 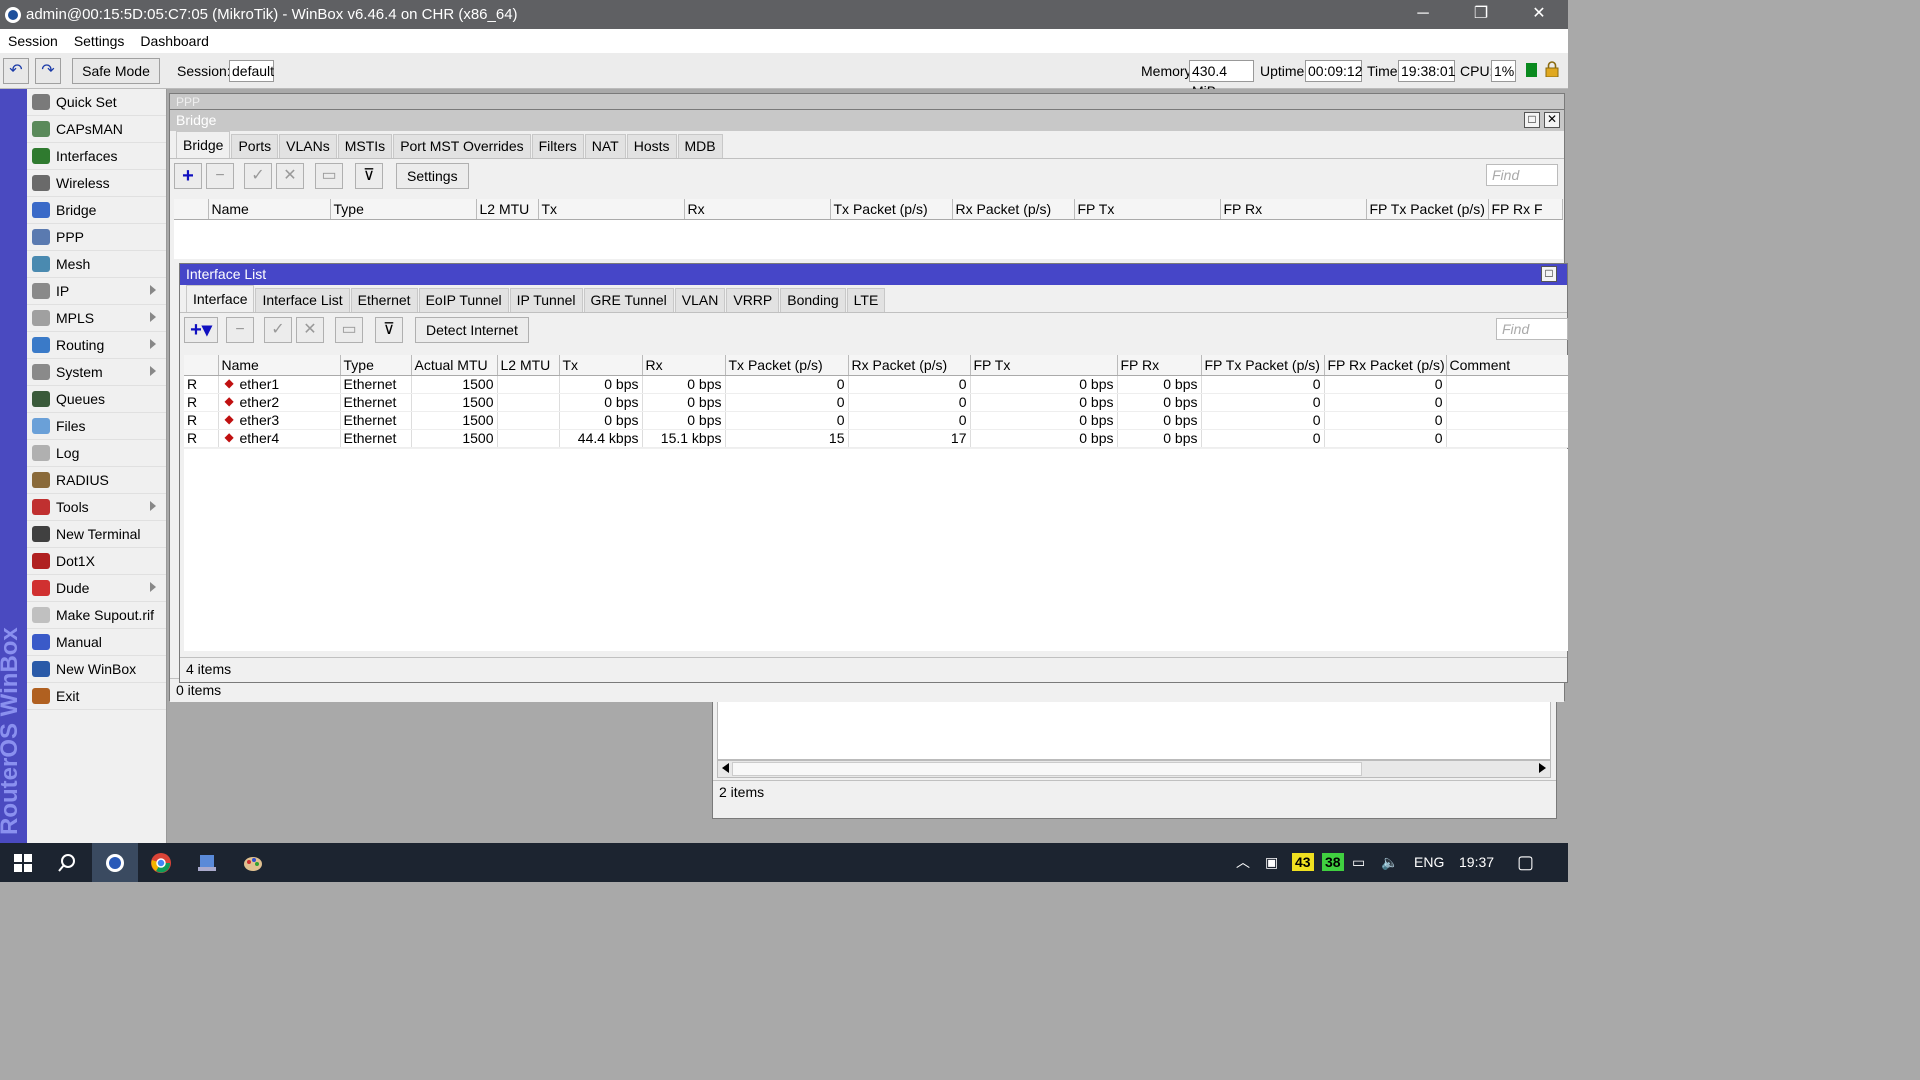 I want to click on sidebar-item-files: Files, so click(x=96, y=426).